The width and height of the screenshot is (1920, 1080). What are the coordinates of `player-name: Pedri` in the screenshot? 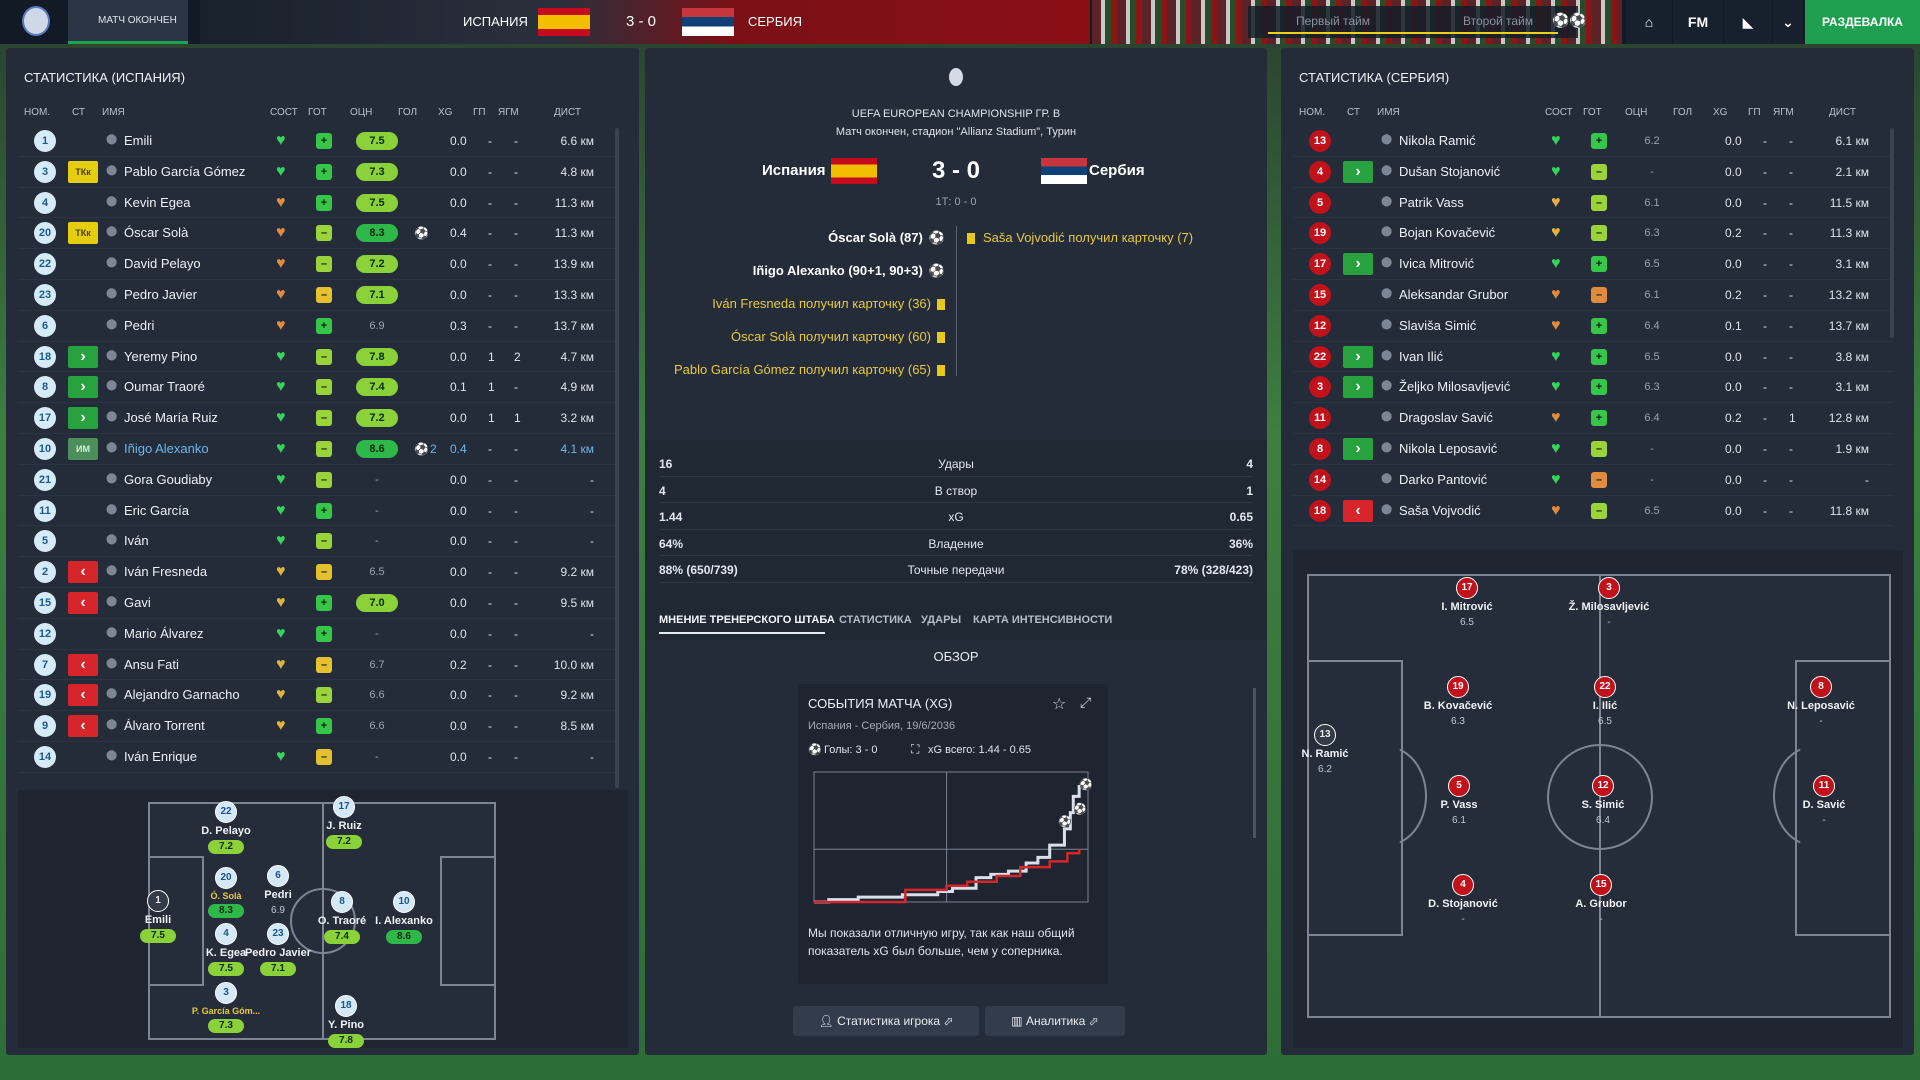 It's located at (139, 325).